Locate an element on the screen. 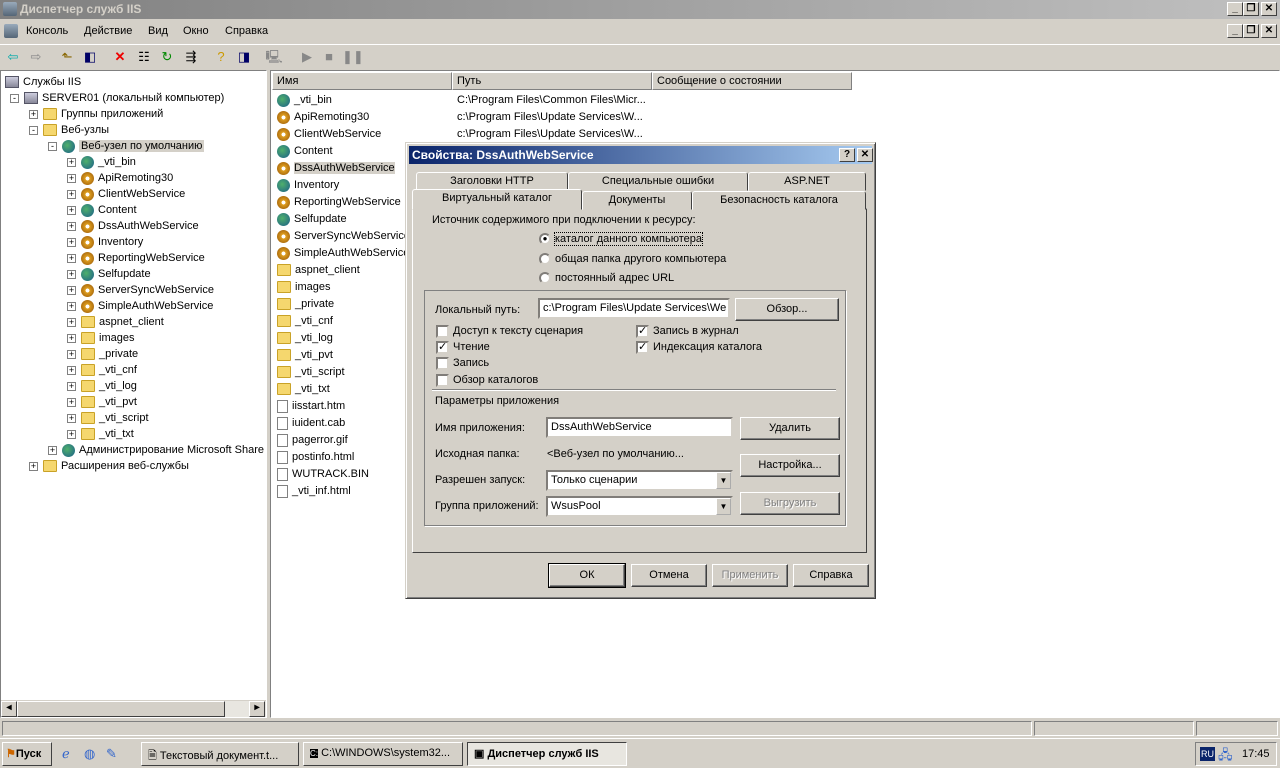  tree-item: _vti_script is located at coordinates (115, 418).